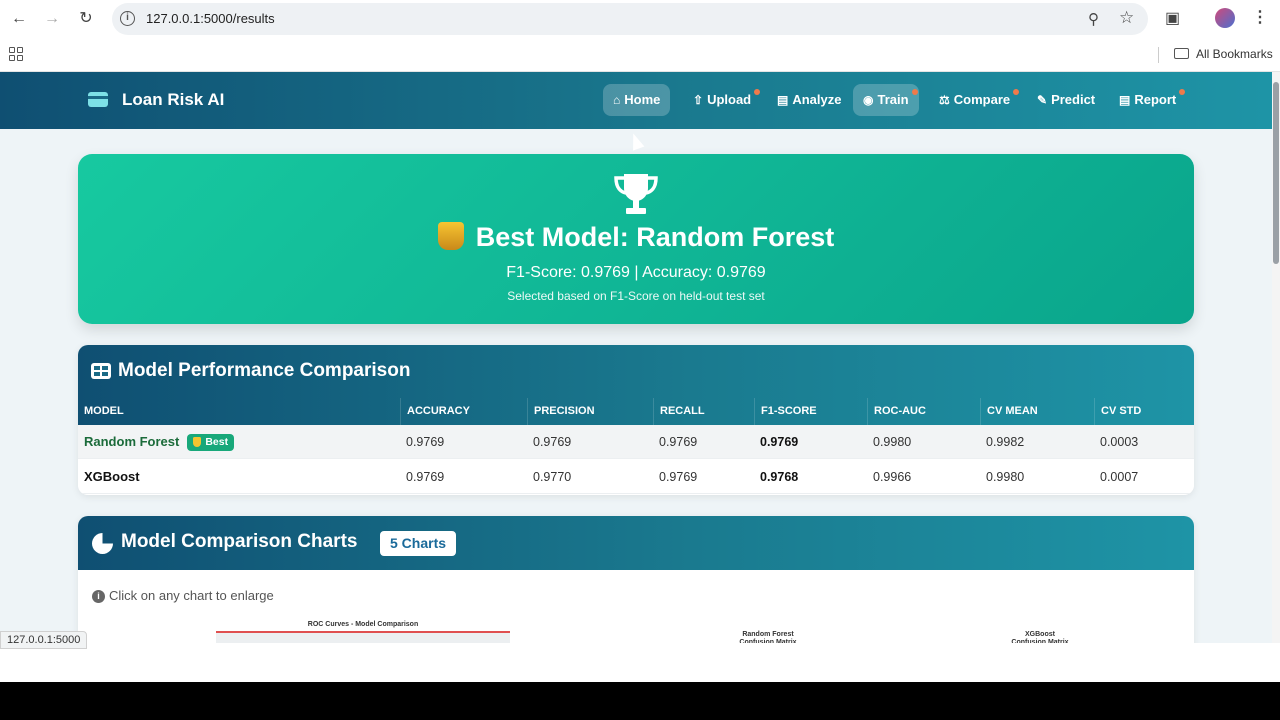  I want to click on col-recall: RECALL, so click(703, 411).